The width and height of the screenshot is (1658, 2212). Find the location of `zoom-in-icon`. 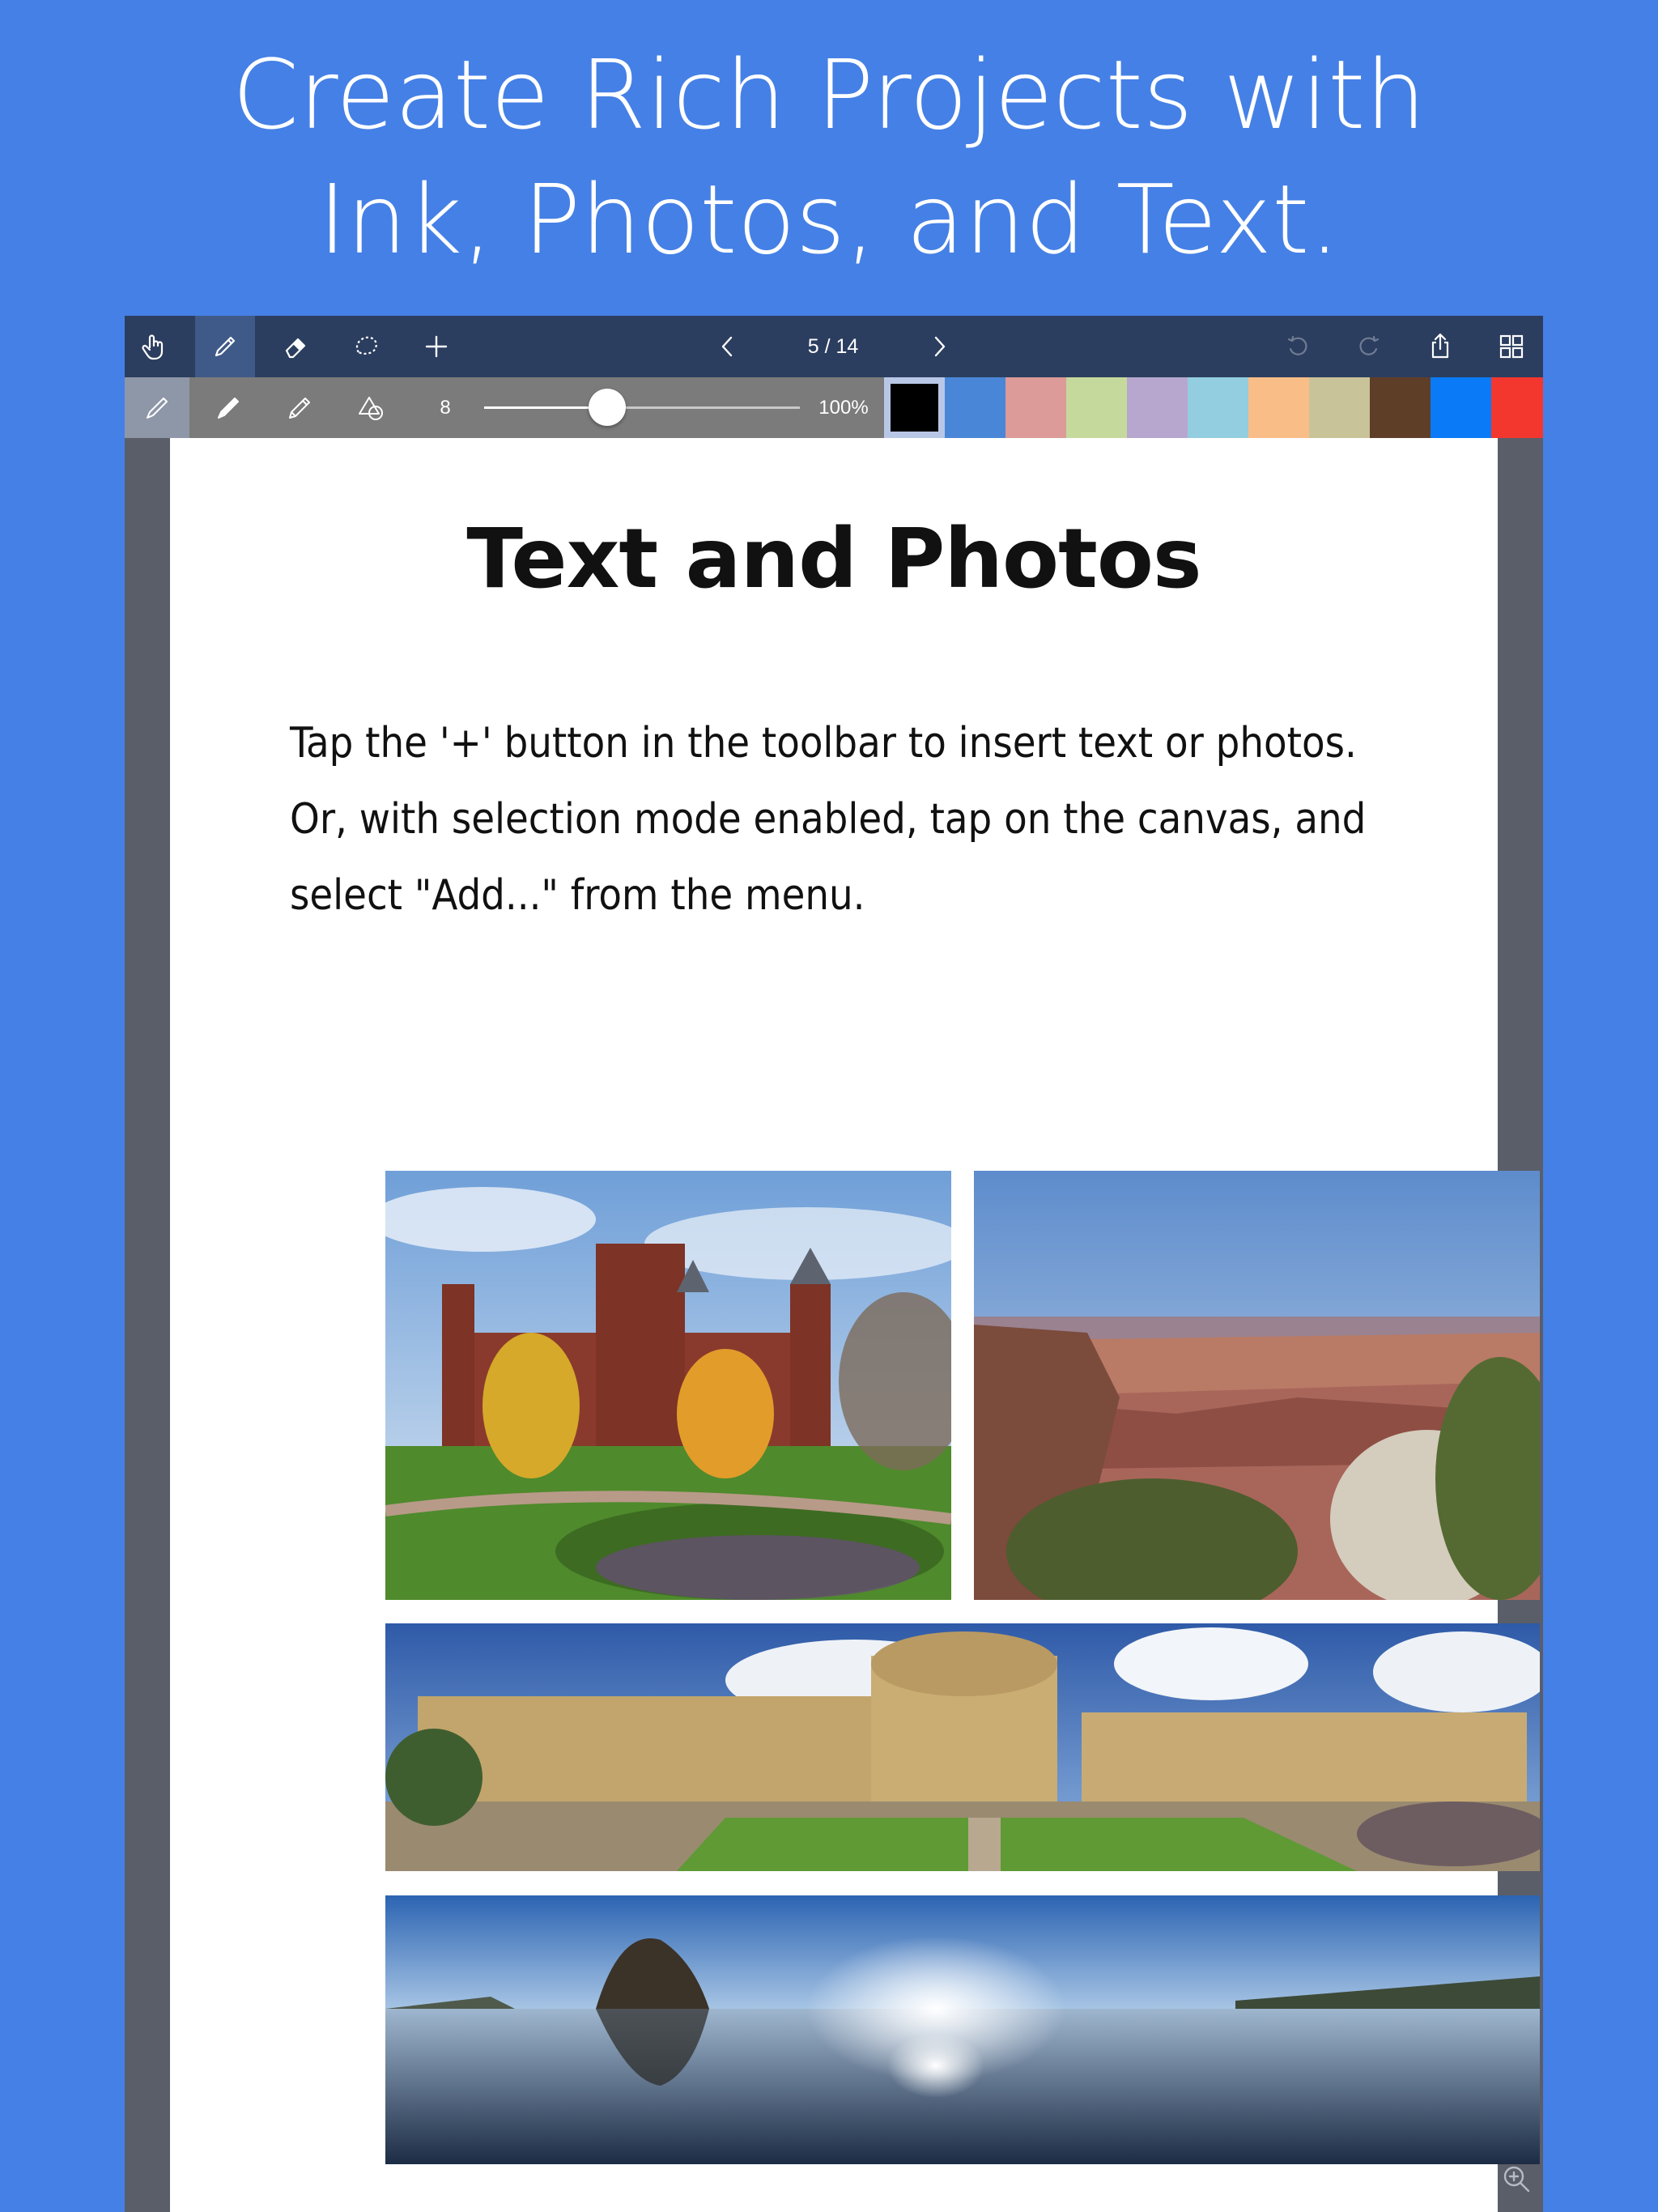

zoom-in-icon is located at coordinates (1516, 2179).